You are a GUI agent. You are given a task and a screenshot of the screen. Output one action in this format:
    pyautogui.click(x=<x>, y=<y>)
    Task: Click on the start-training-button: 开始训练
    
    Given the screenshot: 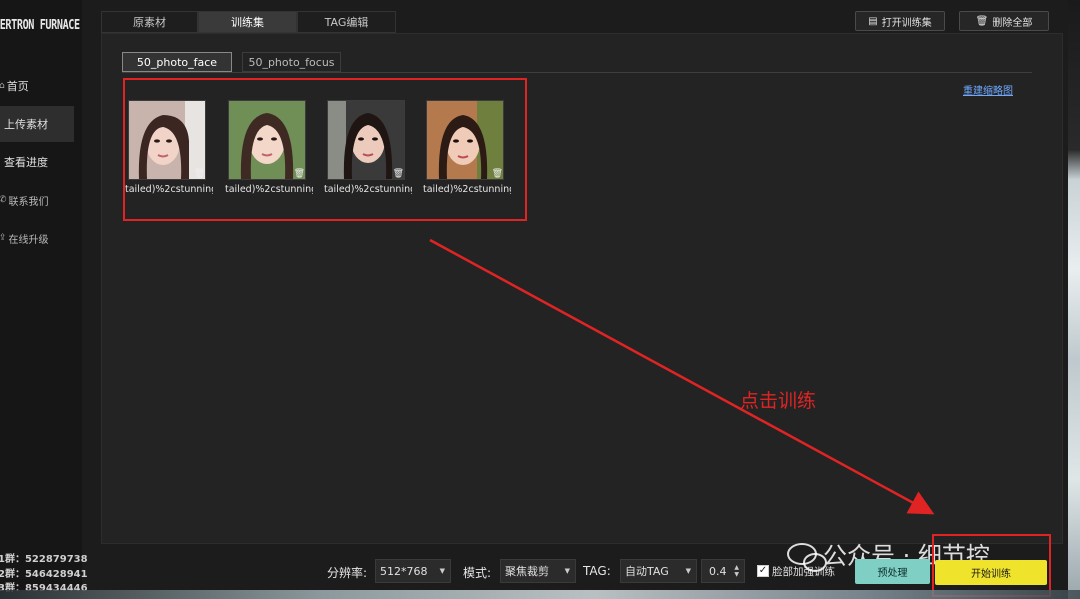 What is the action you would take?
    pyautogui.click(x=991, y=572)
    